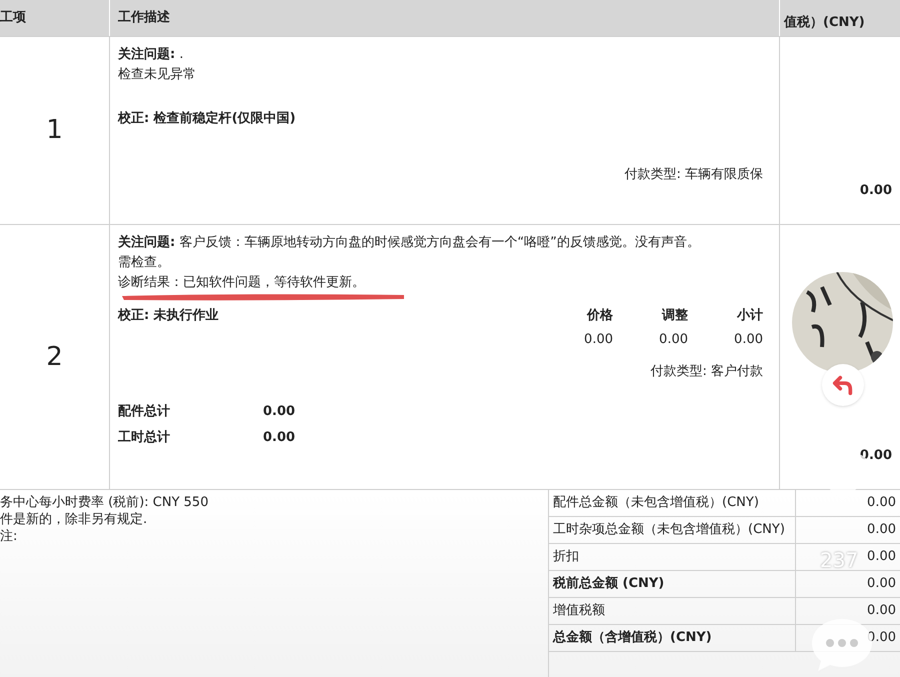 The height and width of the screenshot is (677, 900). What do you see at coordinates (674, 316) in the screenshot?
I see `price-header: 调整` at bounding box center [674, 316].